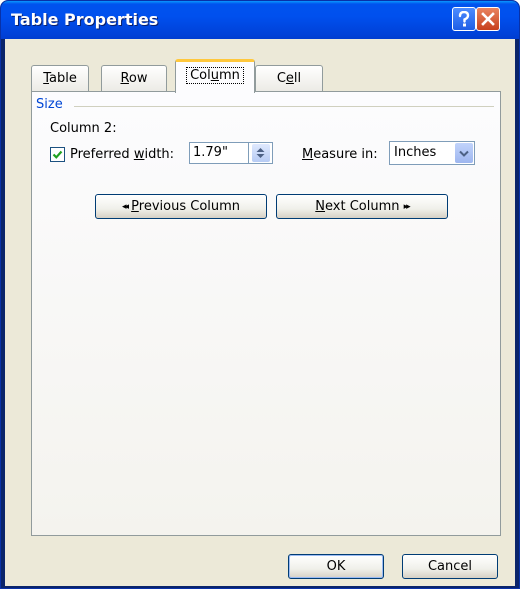 The width and height of the screenshot is (520, 589). What do you see at coordinates (83, 128) in the screenshot?
I see `column-number-label: Column 2:` at bounding box center [83, 128].